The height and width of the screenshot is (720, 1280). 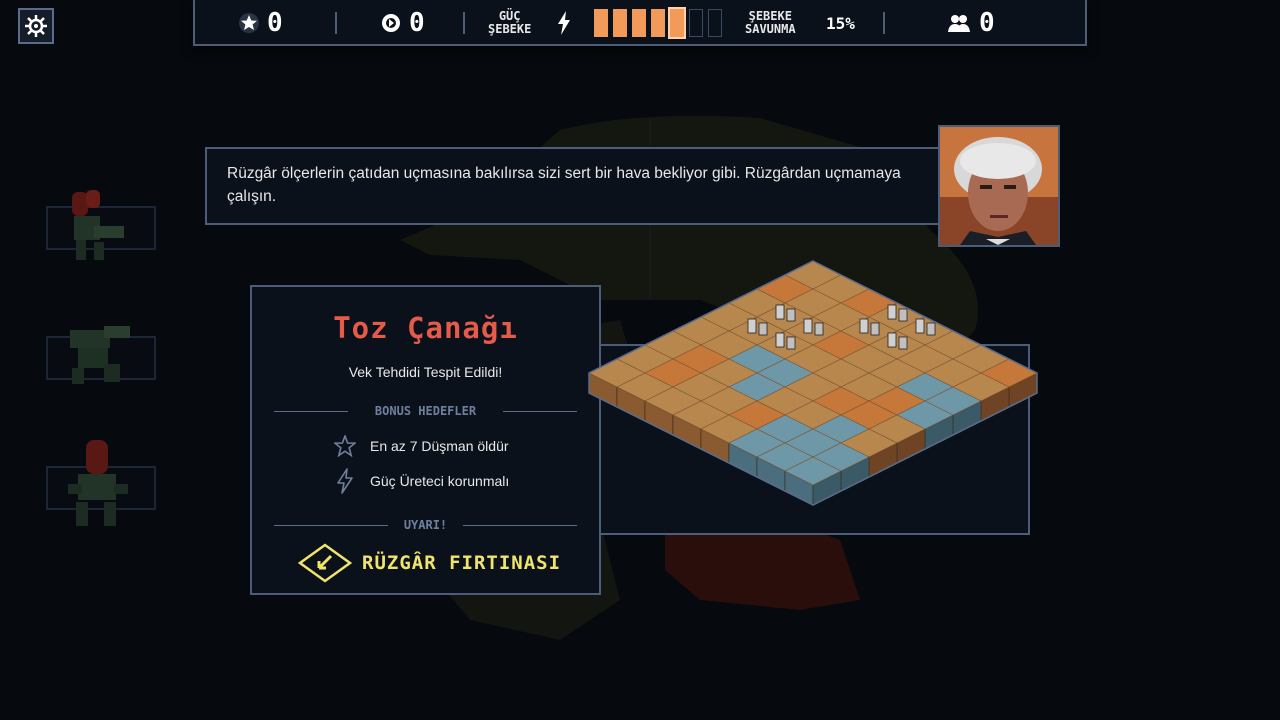 I want to click on warning-header: UYARI!, so click(x=425, y=525).